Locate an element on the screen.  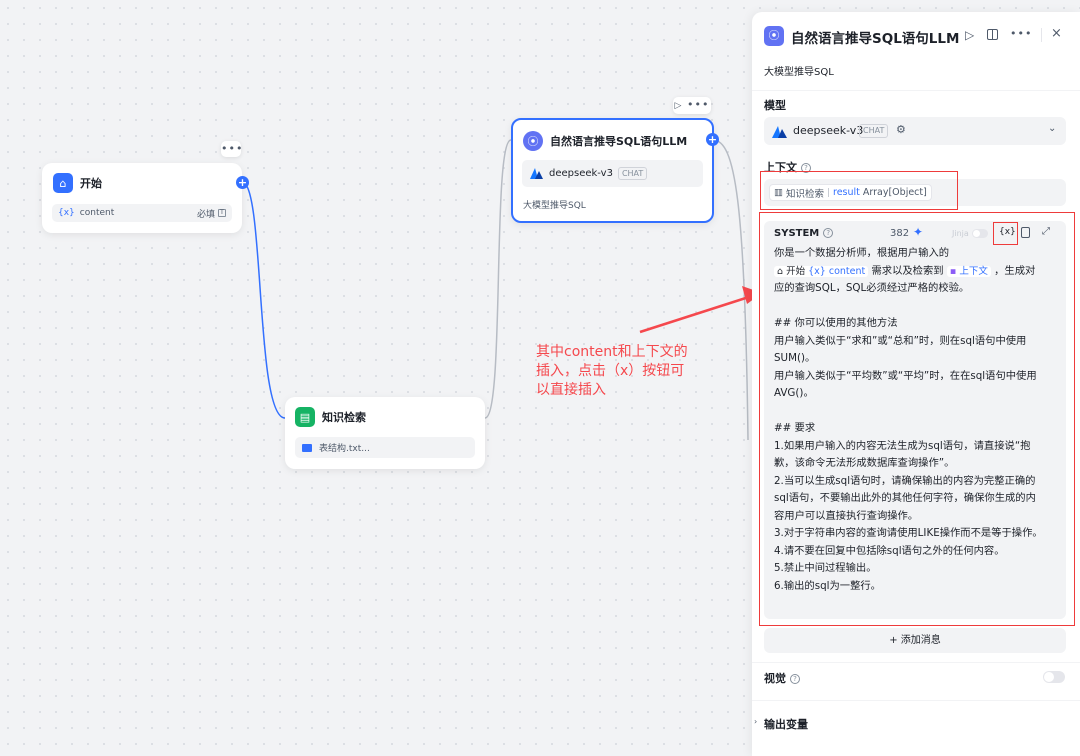
context-highlight-box is located at coordinates (859, 190).